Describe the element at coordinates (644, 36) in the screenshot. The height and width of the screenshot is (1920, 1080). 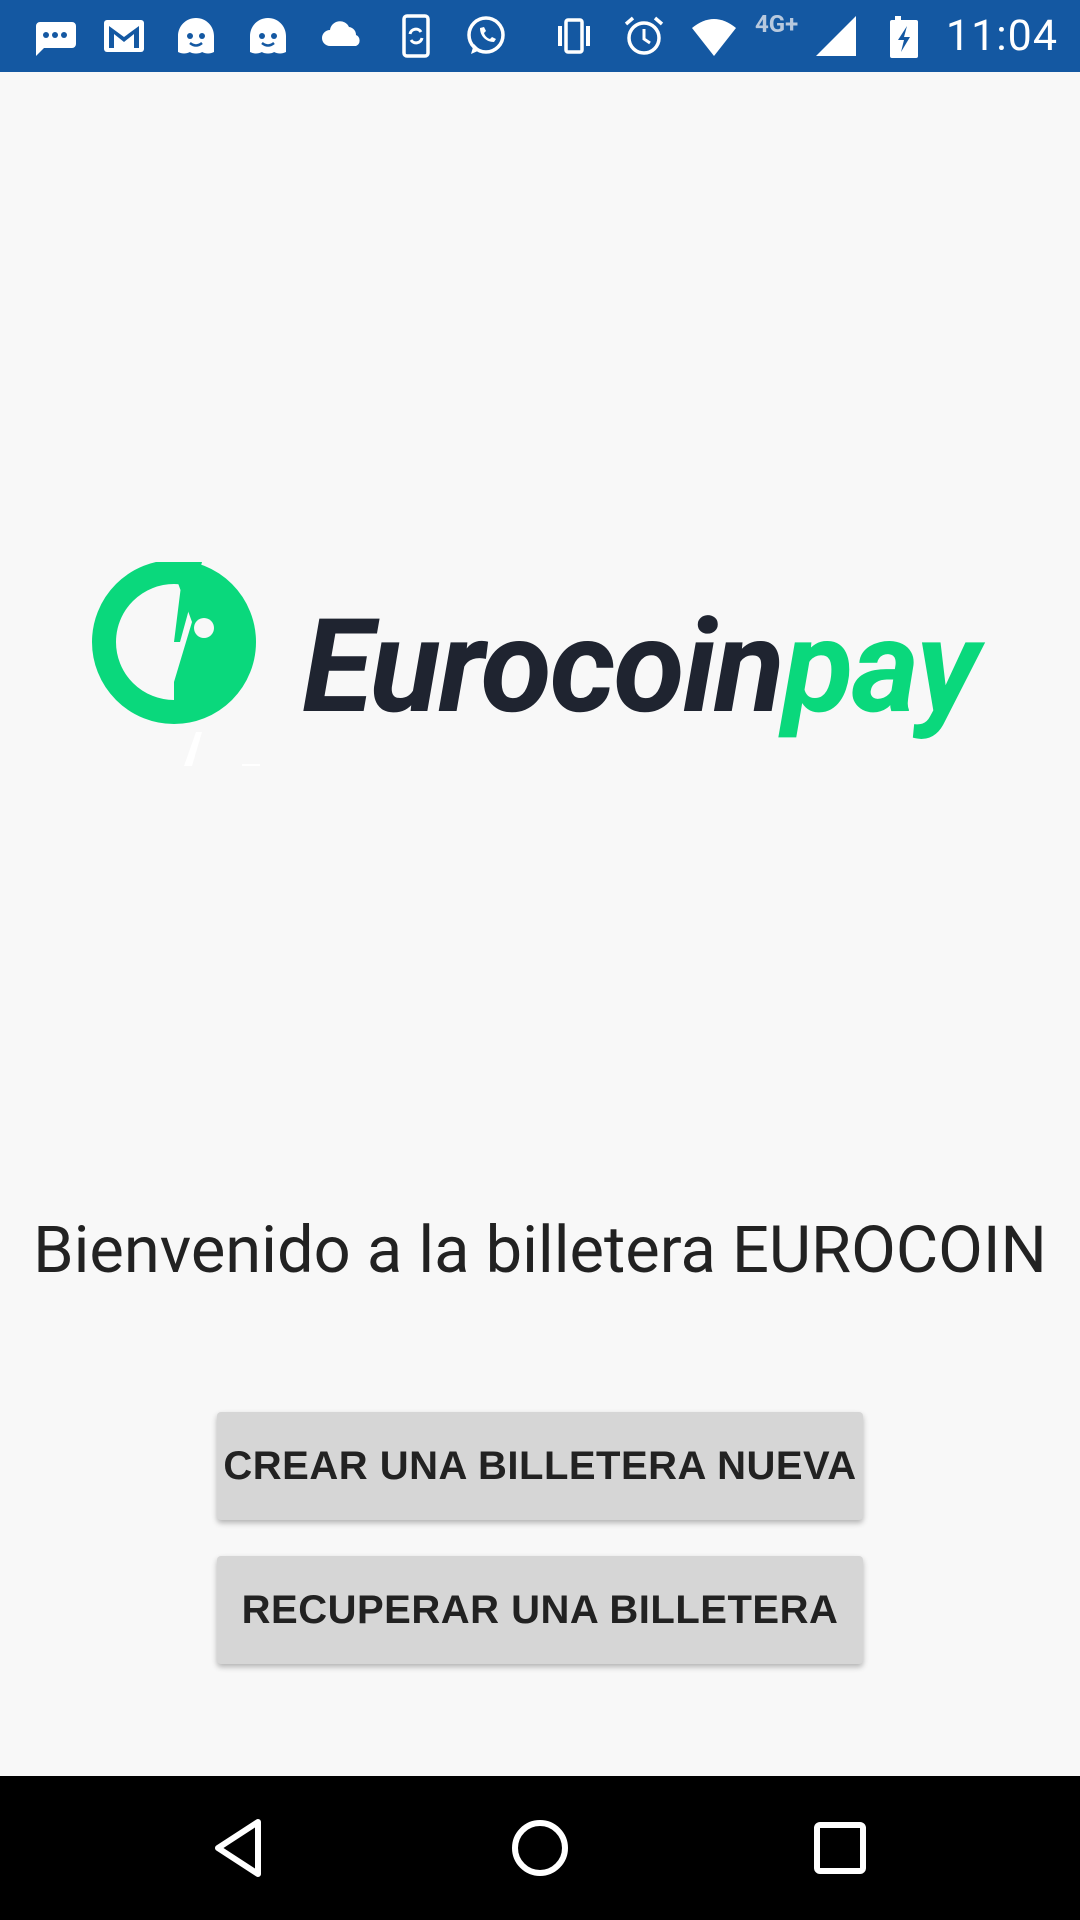
I see `alarm-icon` at that location.